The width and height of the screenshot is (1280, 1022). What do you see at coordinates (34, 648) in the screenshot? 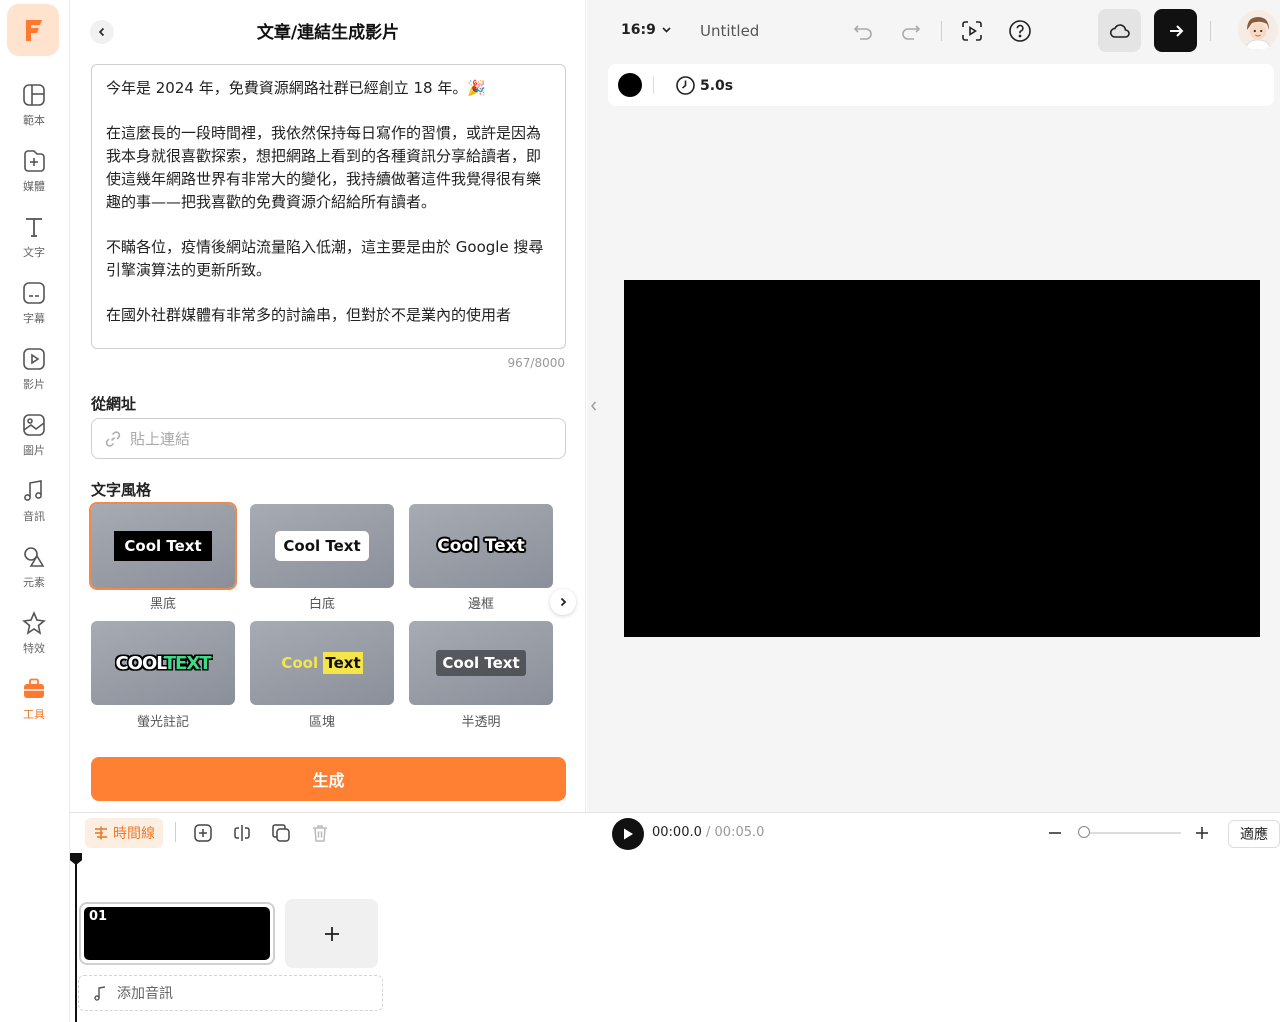
I see `rail-label: 特效` at bounding box center [34, 648].